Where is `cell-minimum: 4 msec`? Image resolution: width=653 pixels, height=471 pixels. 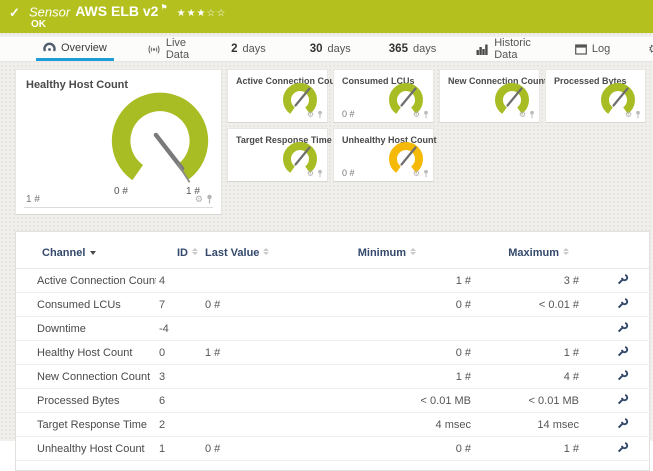 cell-minimum: 4 msec is located at coordinates (391, 424).